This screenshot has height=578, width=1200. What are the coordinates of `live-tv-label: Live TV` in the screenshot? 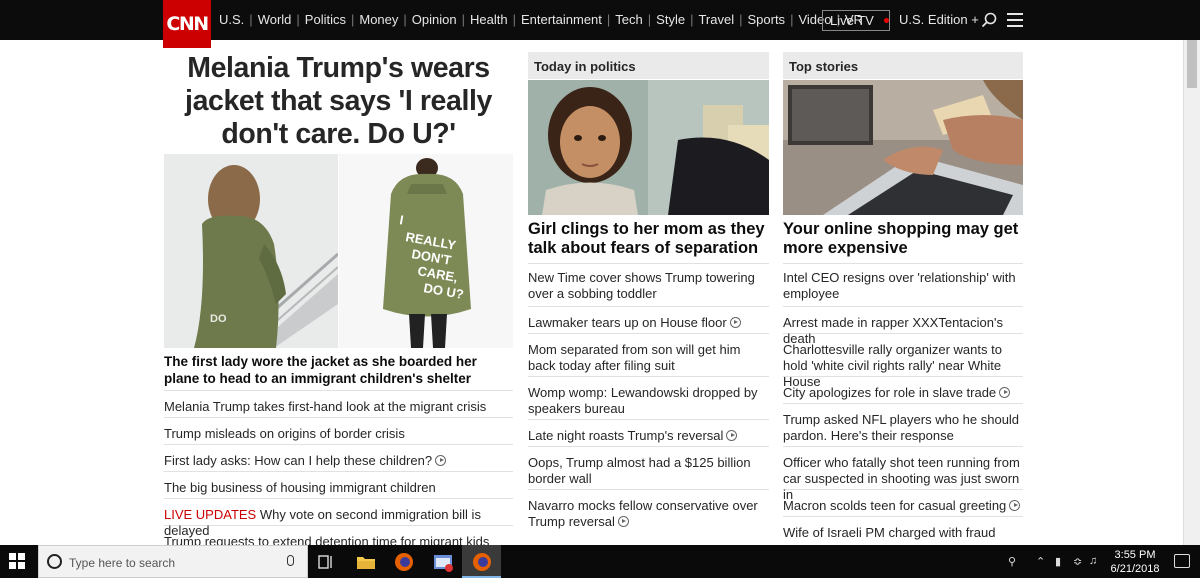 It's located at (852, 20).